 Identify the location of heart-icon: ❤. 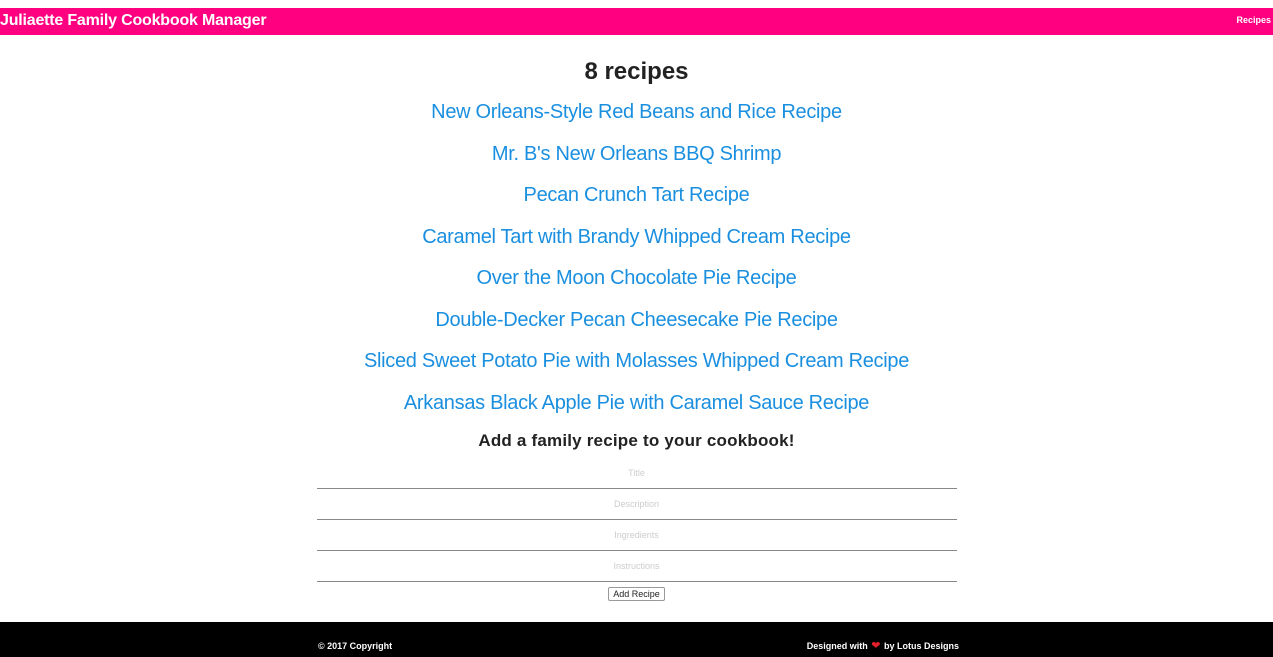
(876, 646).